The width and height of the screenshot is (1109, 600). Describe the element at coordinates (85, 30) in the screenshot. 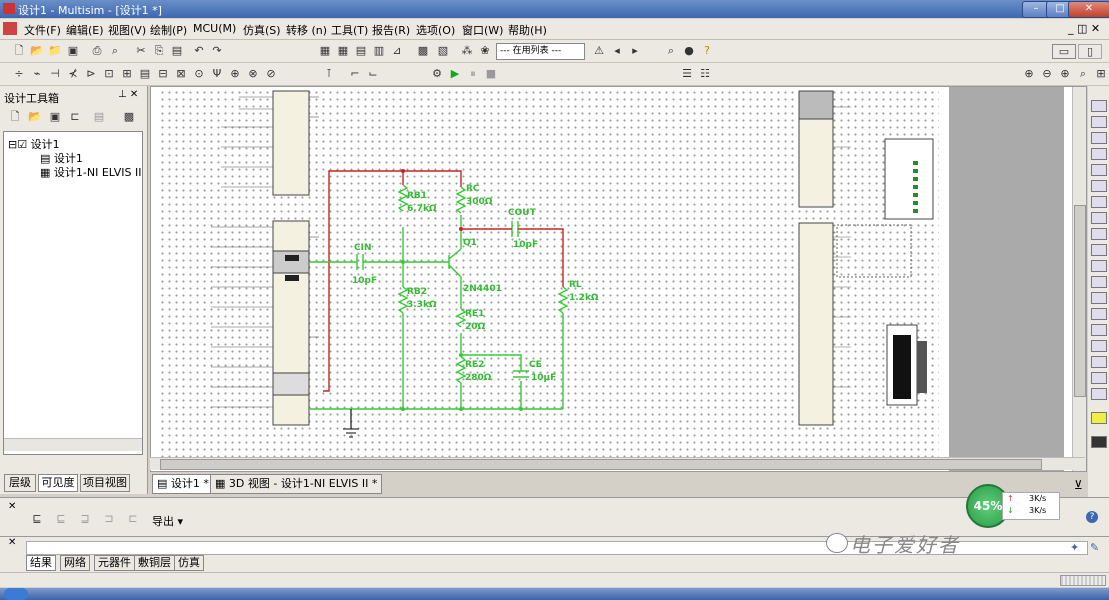

I see `menu-edit: 编辑(E)` at that location.